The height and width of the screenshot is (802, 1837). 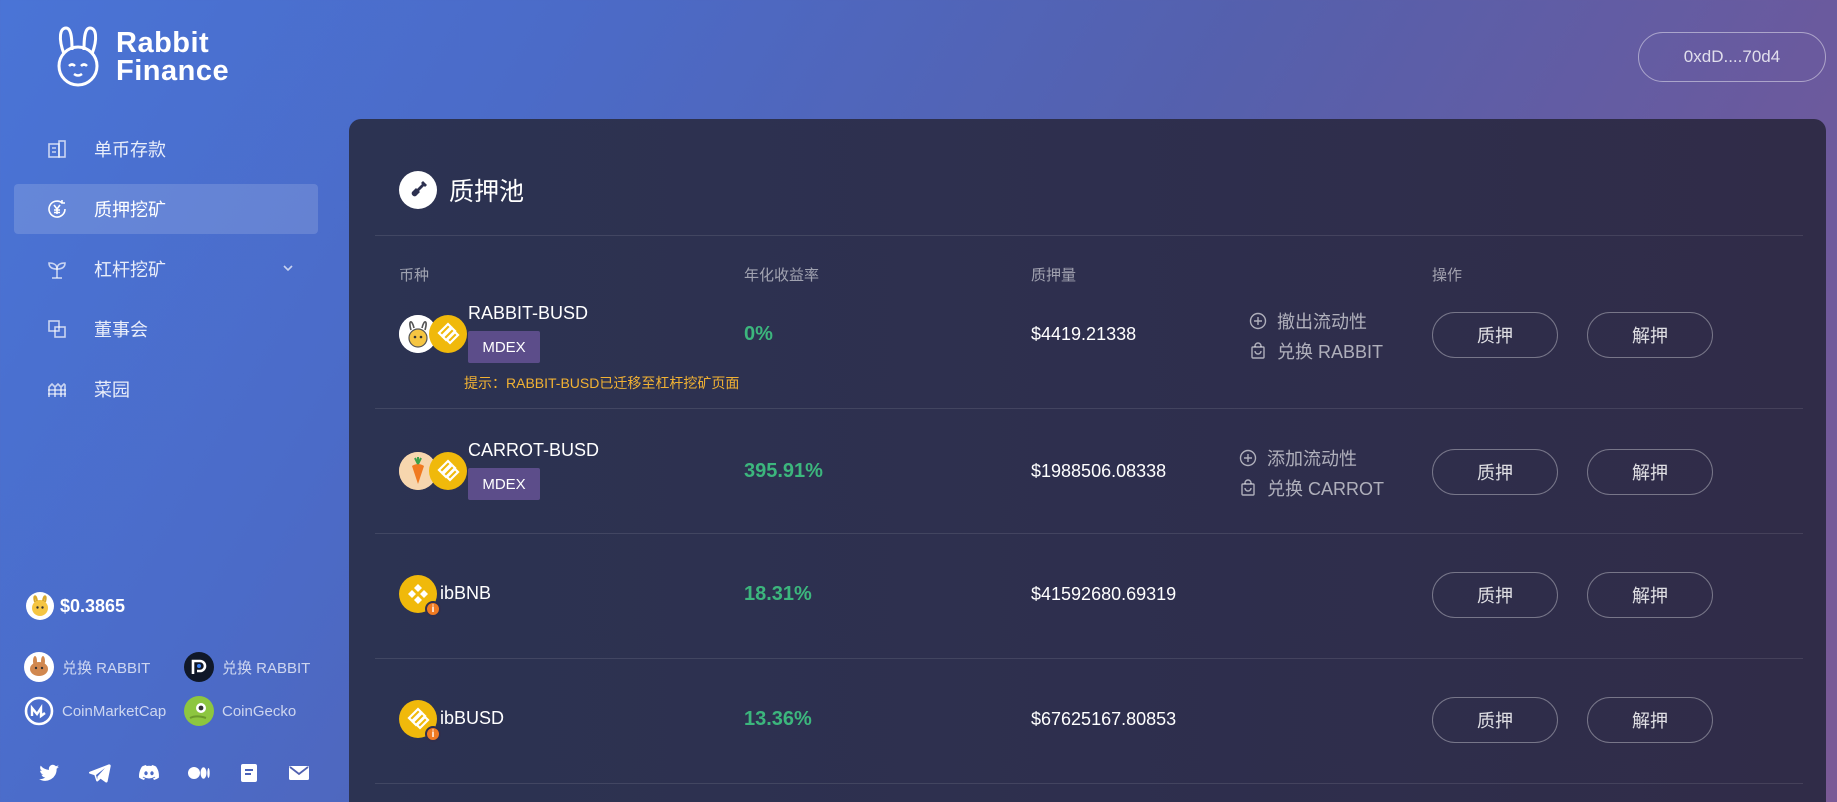 I want to click on sidebar-nav: 单币存款 质押挖矿 杠杆挖矿 董事会 菜园, so click(x=166, y=274).